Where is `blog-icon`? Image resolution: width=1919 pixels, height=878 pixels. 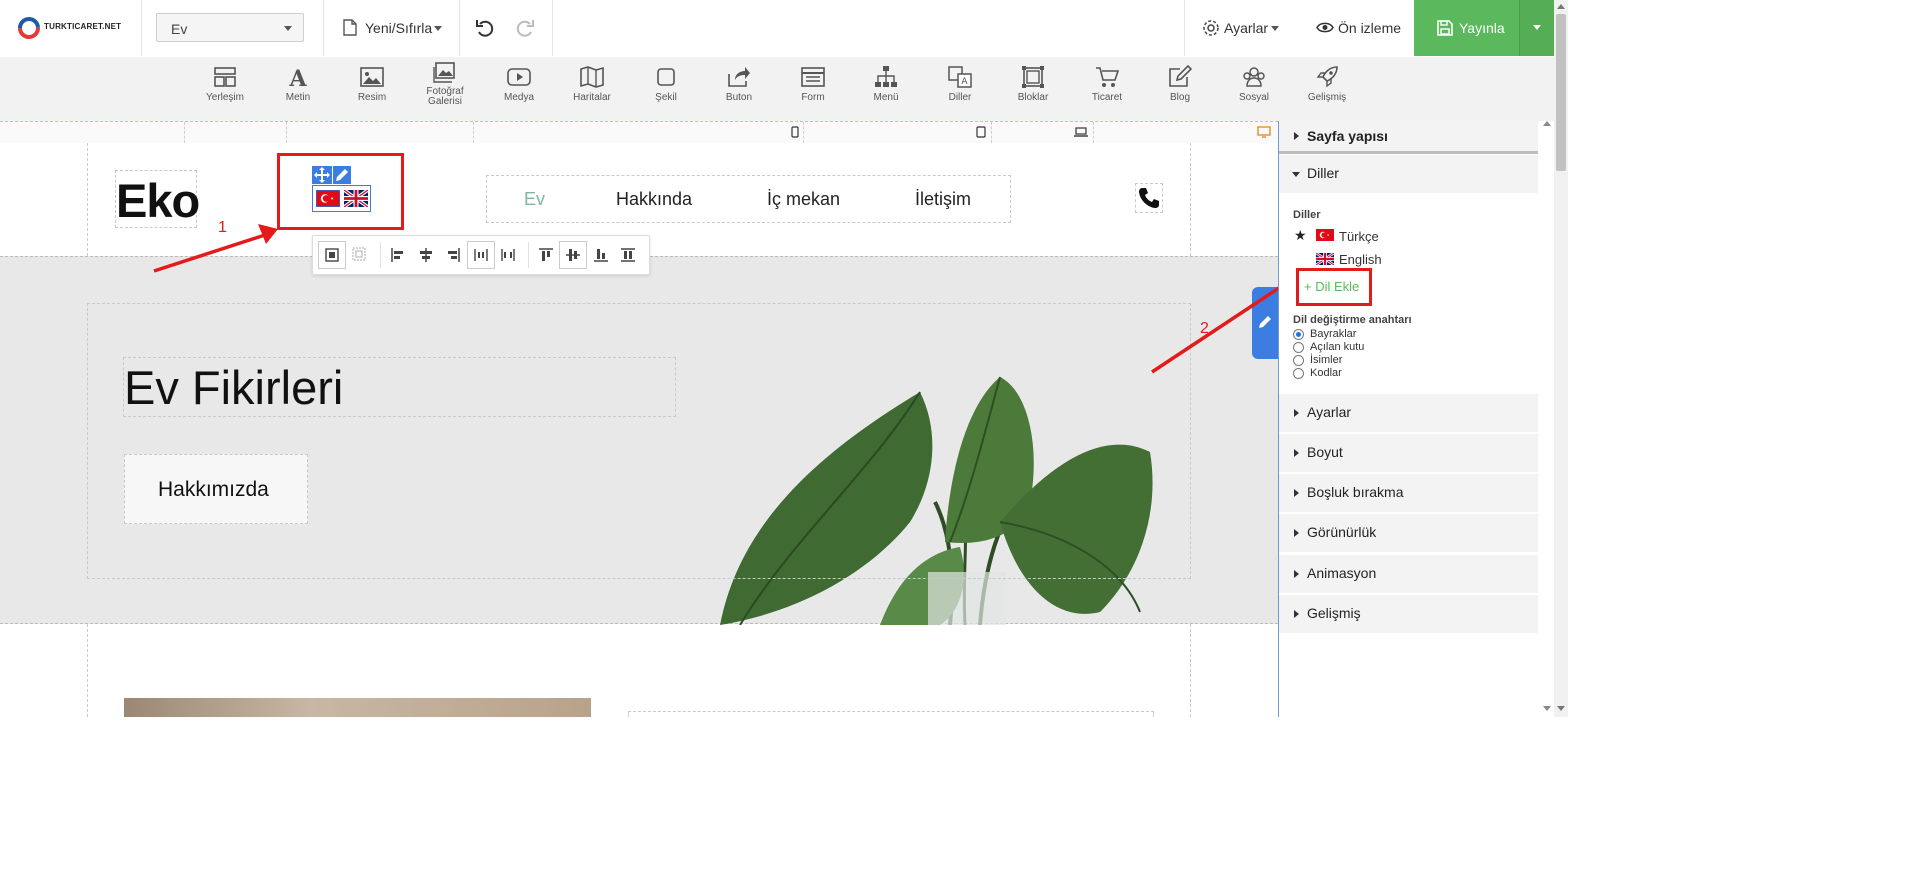
blog-icon is located at coordinates (1180, 76).